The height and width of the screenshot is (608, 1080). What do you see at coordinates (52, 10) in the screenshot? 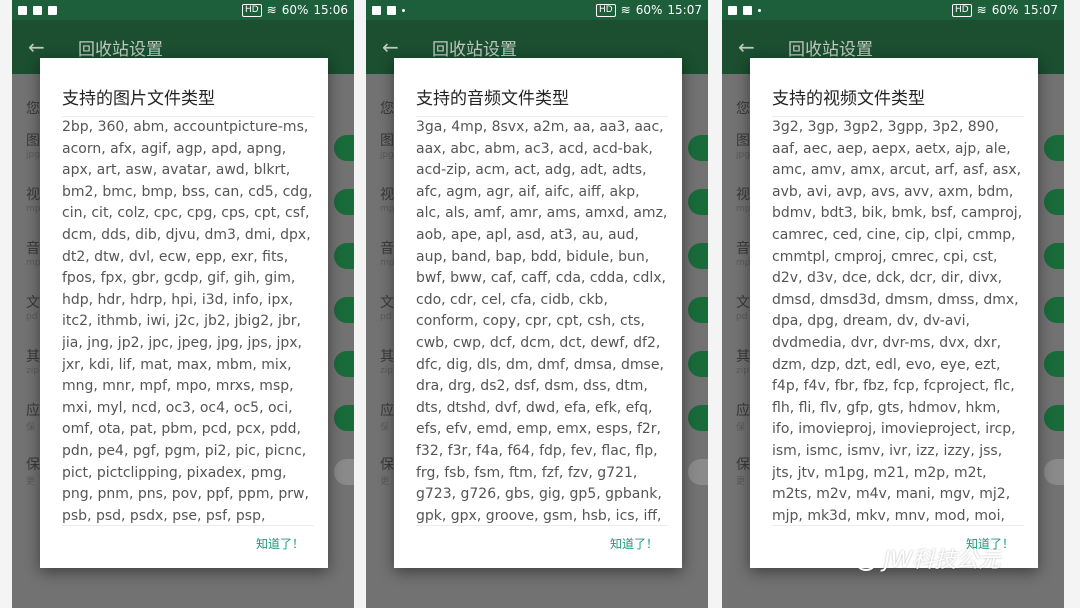
I see `no-sign-icon` at bounding box center [52, 10].